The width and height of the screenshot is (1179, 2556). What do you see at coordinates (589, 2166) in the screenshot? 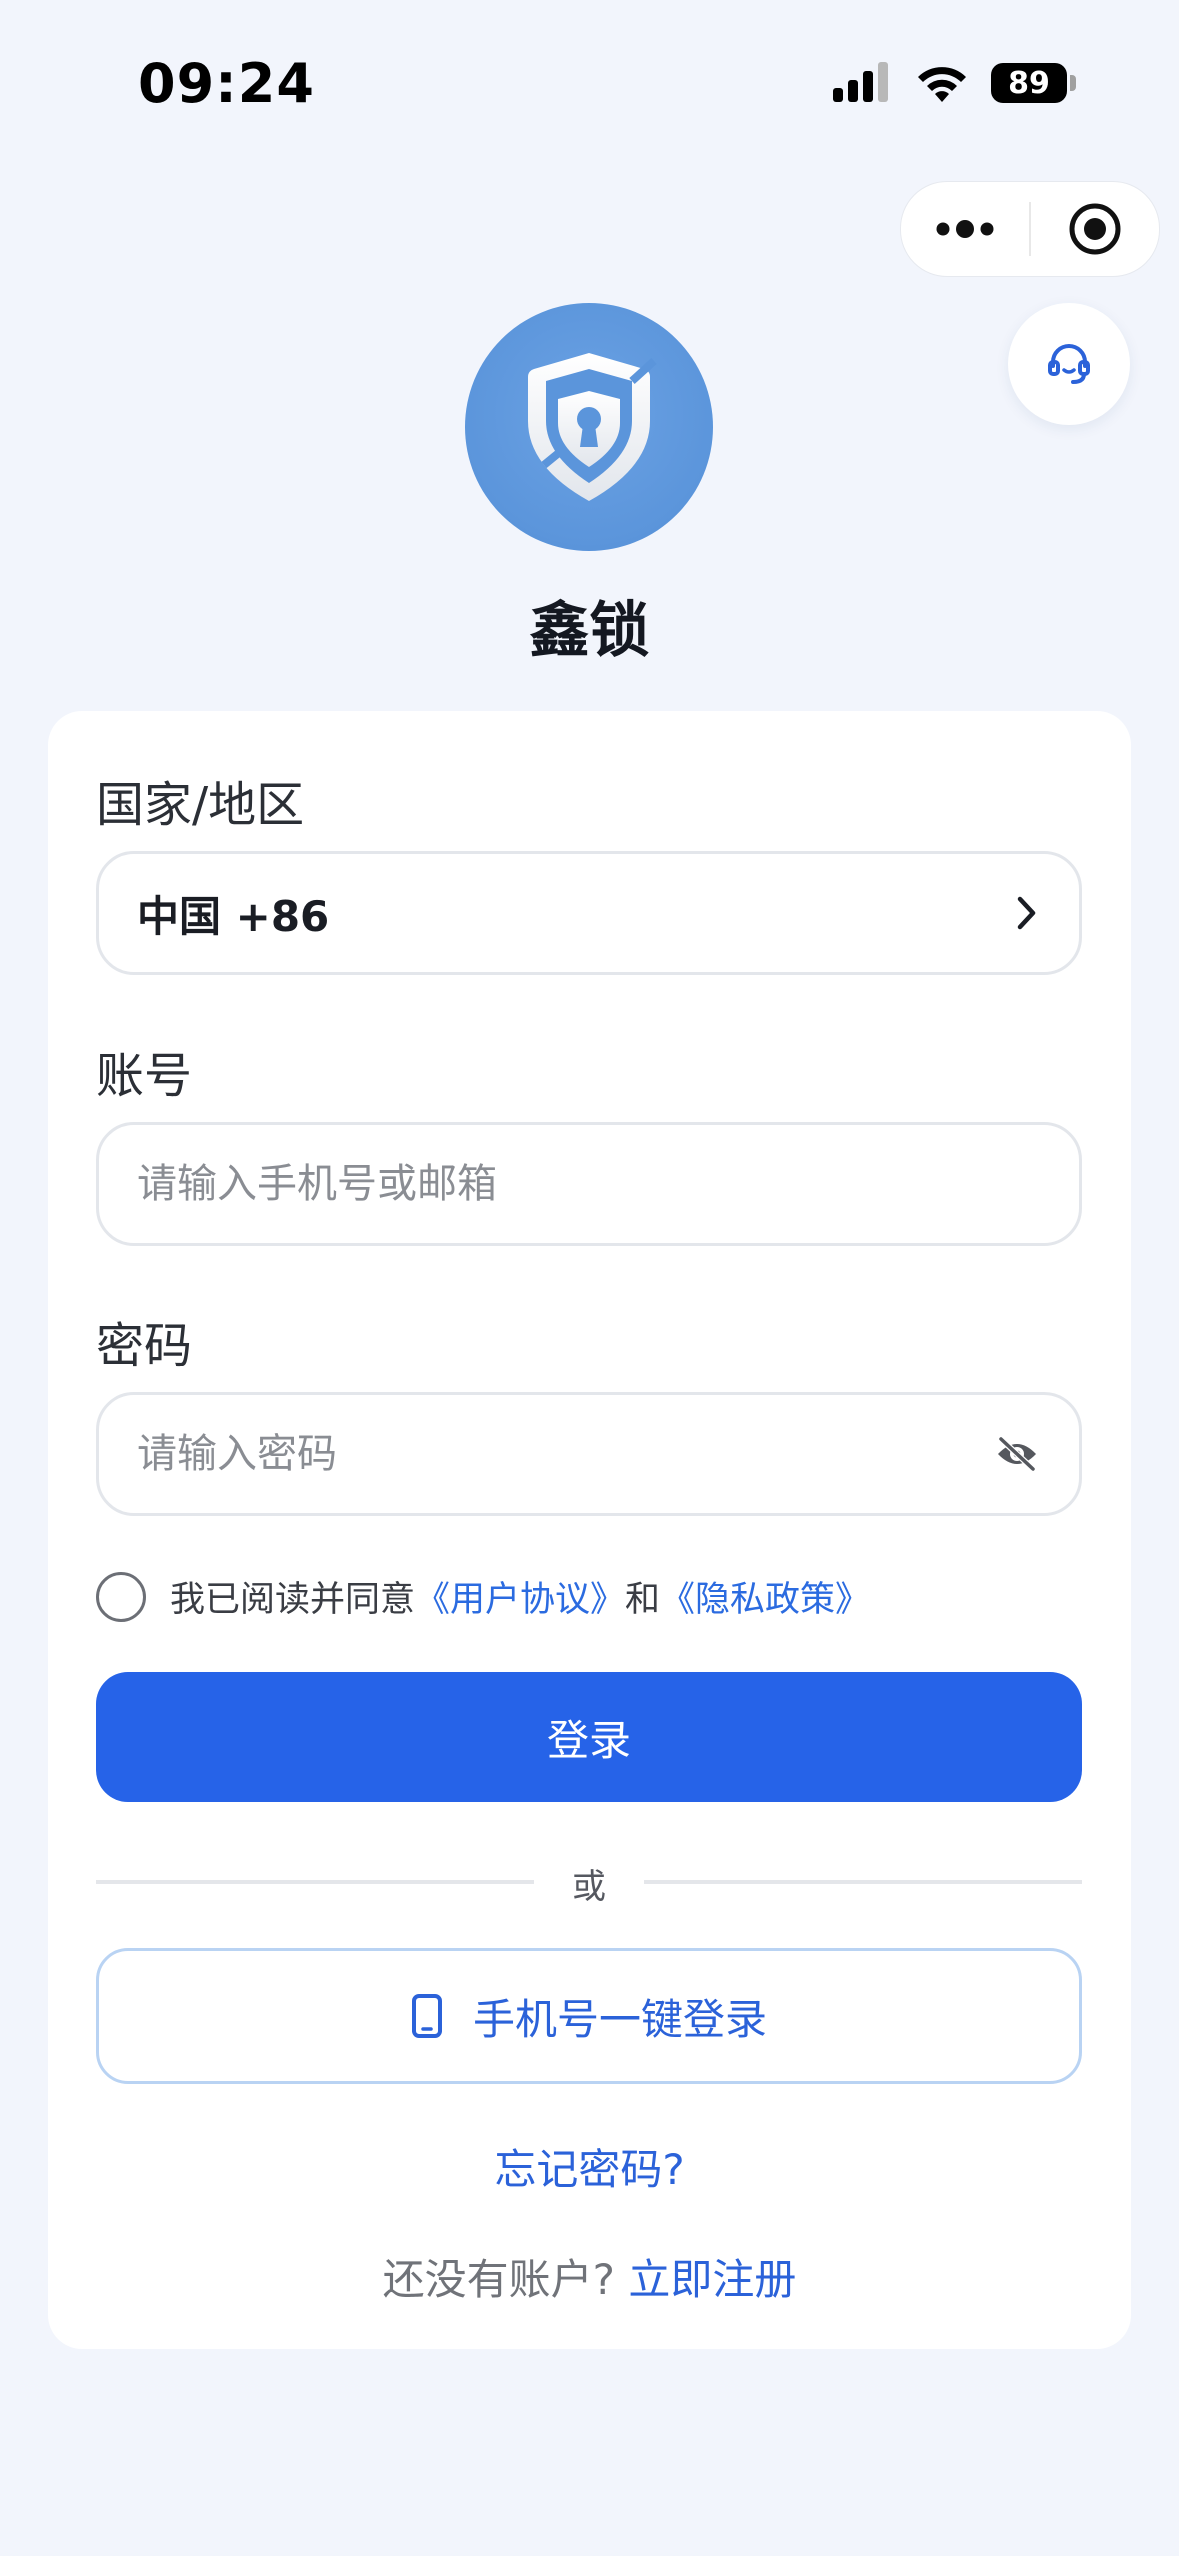
I see `forgot-password-link: 忘记密码?` at bounding box center [589, 2166].